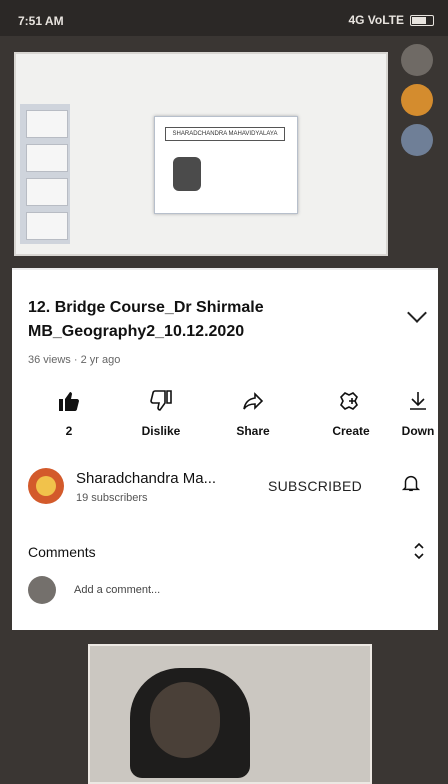 This screenshot has height=784, width=448. Describe the element at coordinates (225, 134) in the screenshot. I see `slide-title: SHARADCHANDRA MAHAVIDYALAYA` at that location.